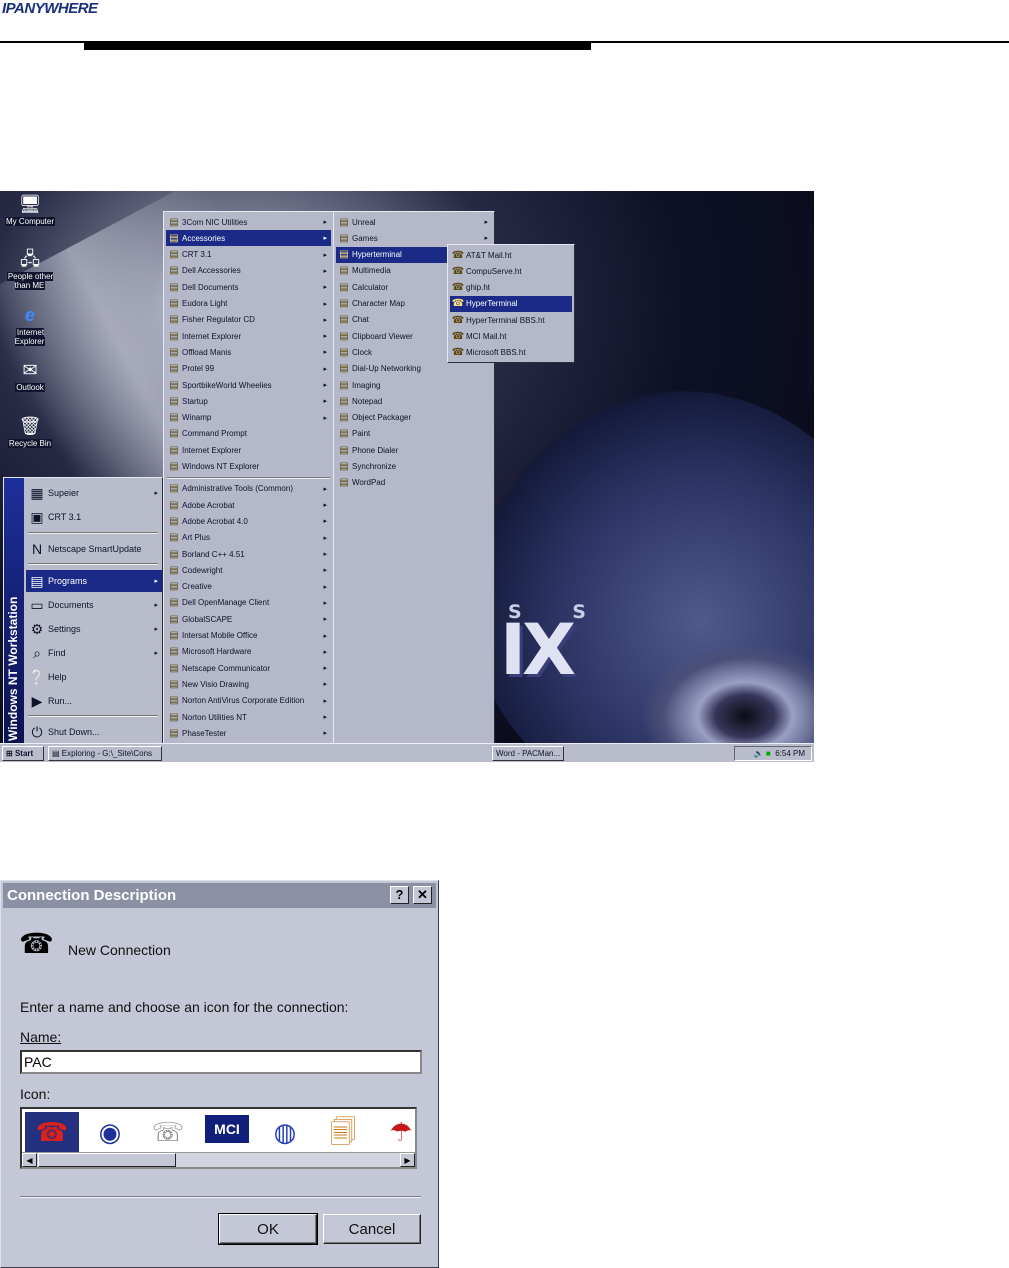  I want to click on icon-option-ge: ◍, so click(285, 1132).